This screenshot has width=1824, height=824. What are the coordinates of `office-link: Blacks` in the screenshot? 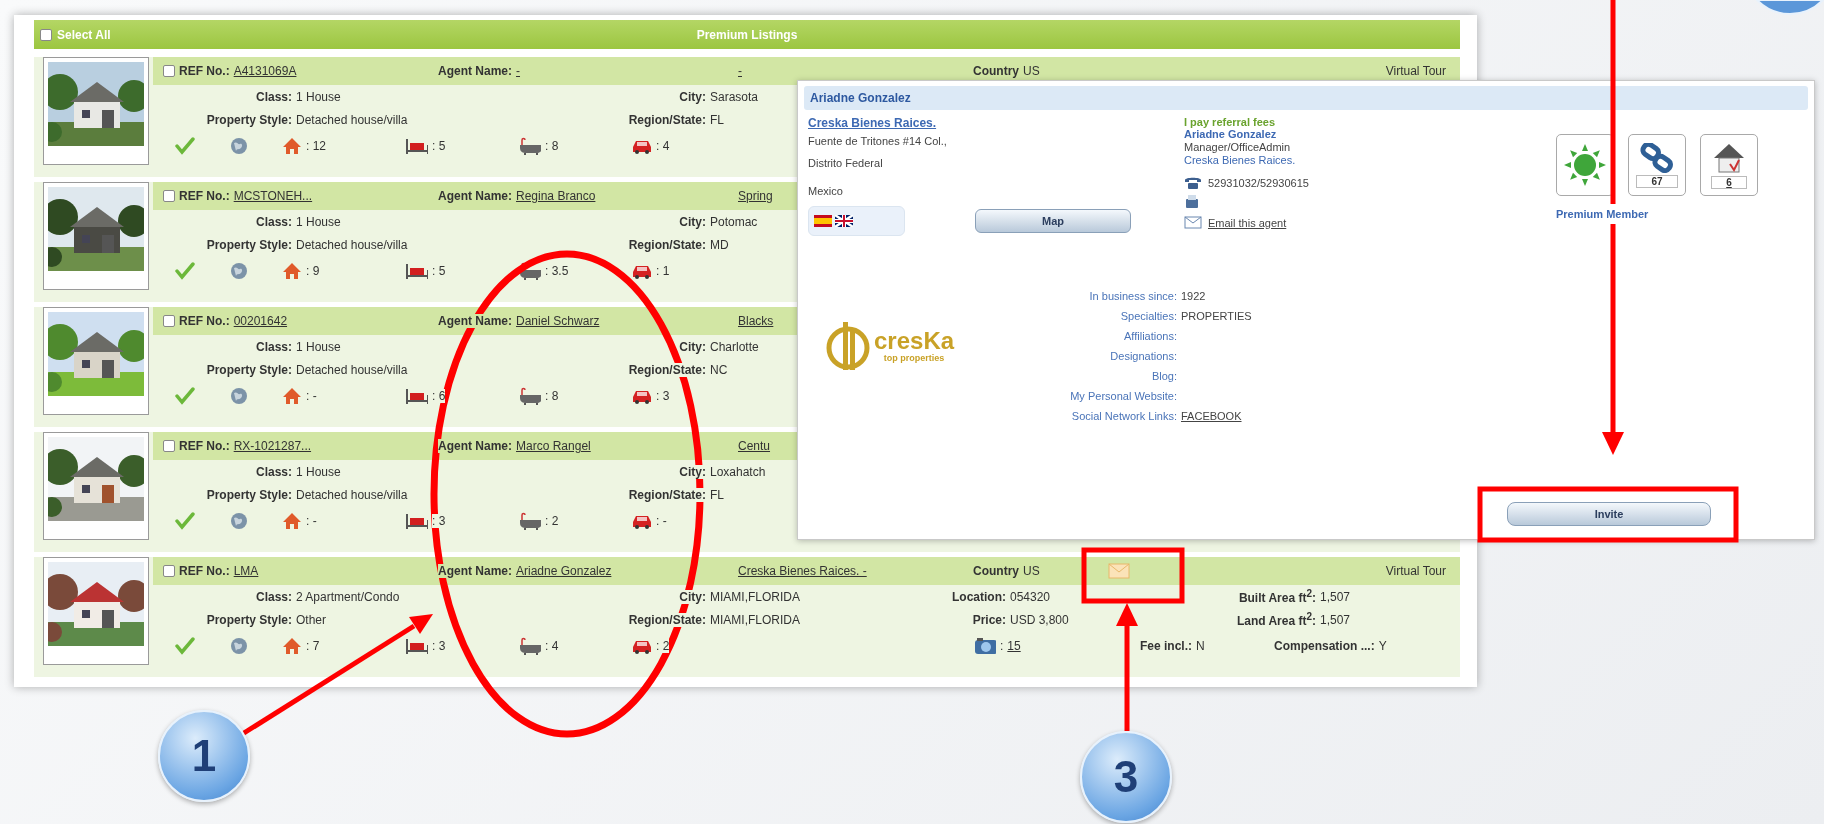 It's located at (756, 321).